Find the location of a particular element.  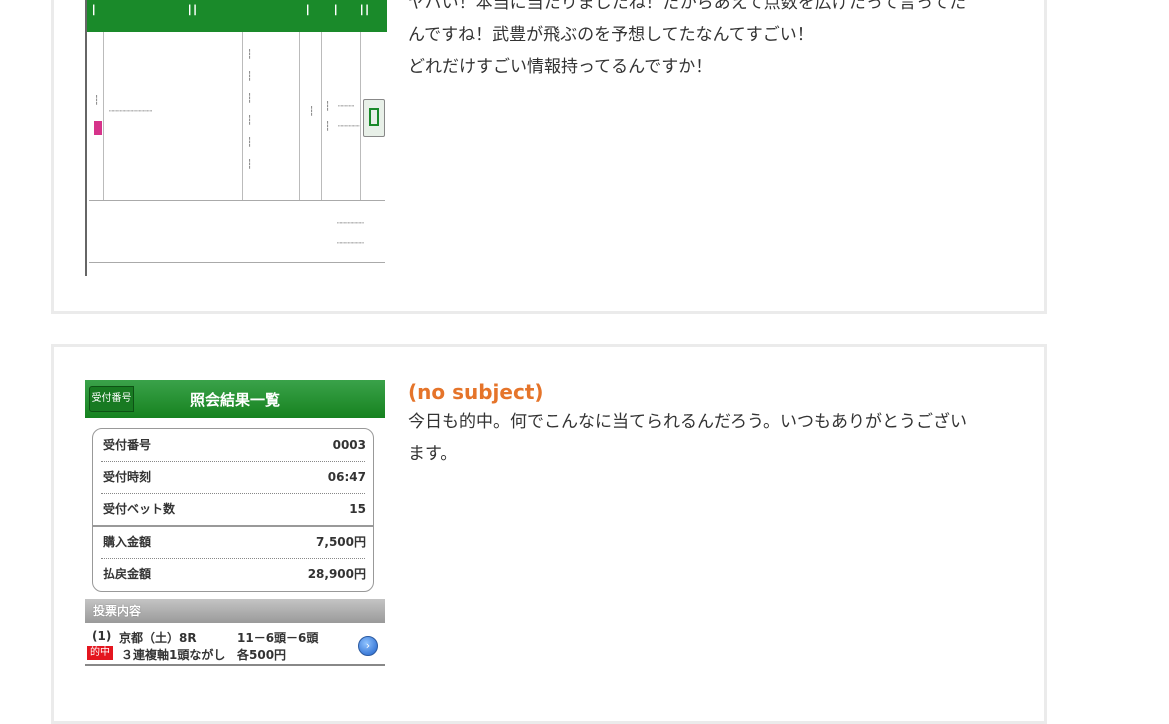

hit-badge: 的中 is located at coordinates (100, 653).